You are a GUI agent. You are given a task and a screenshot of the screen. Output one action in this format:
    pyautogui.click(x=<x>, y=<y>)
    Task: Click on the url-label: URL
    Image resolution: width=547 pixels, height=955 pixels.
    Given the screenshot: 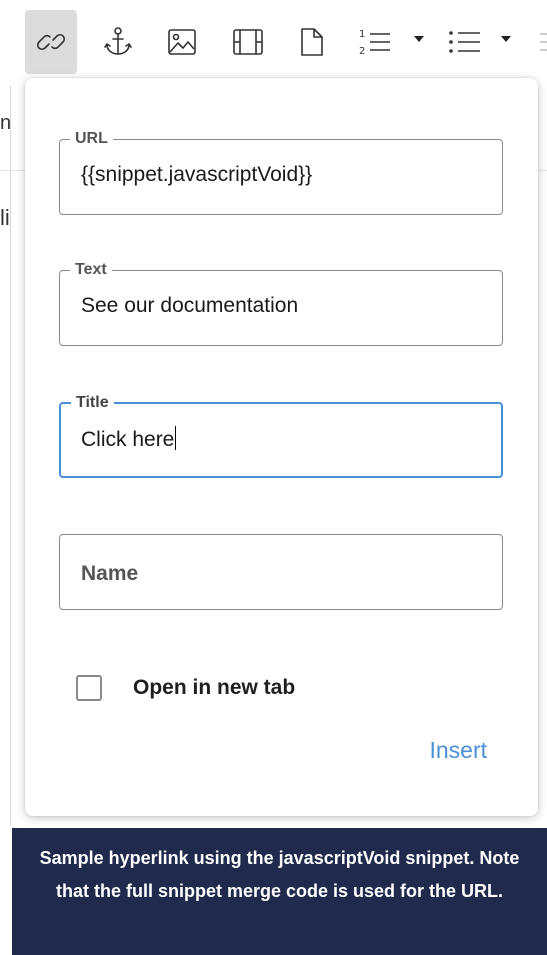 What is the action you would take?
    pyautogui.click(x=91, y=139)
    